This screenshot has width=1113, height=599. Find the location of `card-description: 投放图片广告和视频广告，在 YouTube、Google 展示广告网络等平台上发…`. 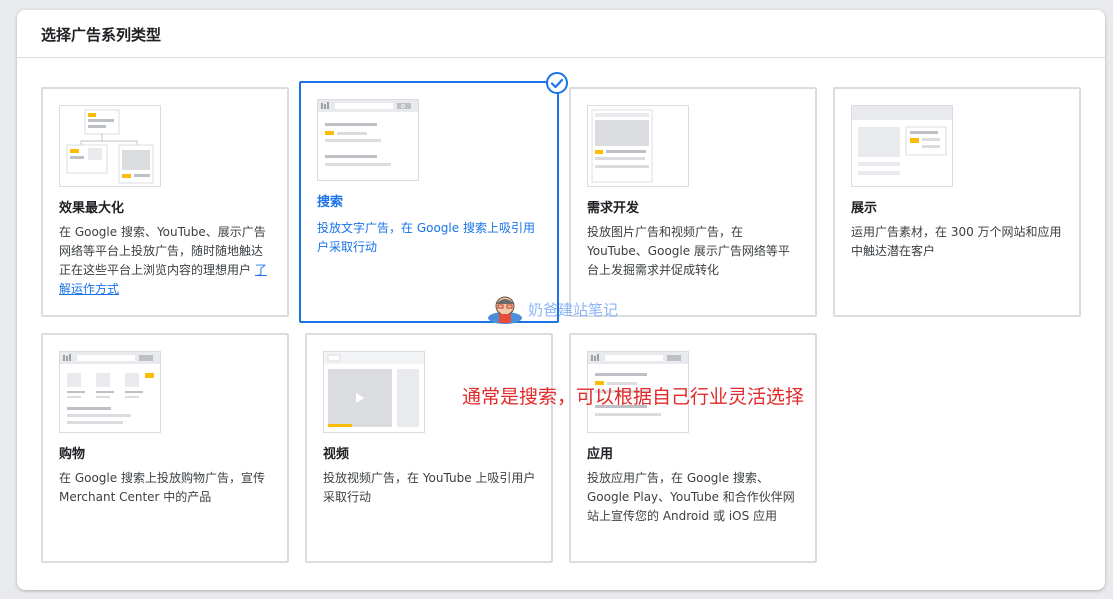

card-description: 投放图片广告和视频广告，在 YouTube、Google 展示广告网络等平台上发… is located at coordinates (688, 251).